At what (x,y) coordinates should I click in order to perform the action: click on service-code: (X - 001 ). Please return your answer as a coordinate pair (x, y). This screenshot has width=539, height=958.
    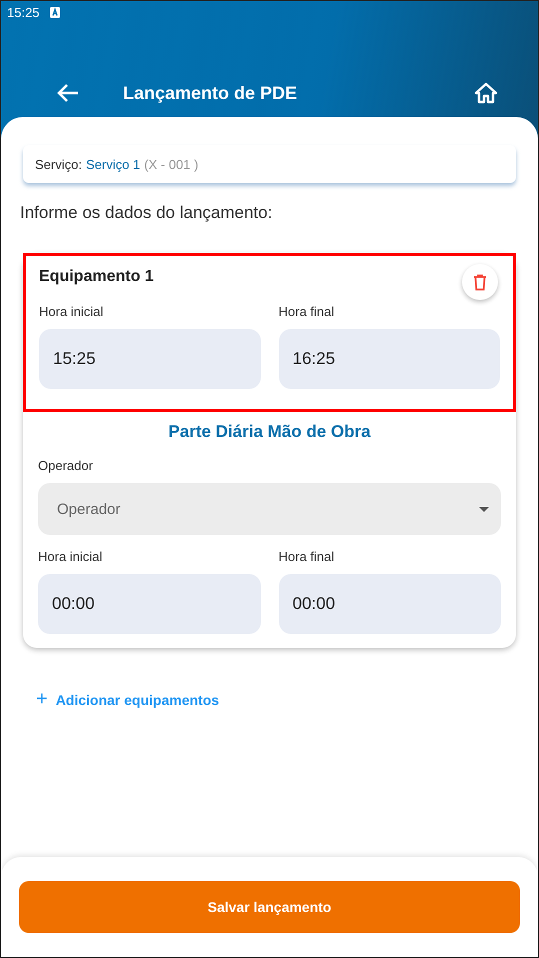
    Looking at the image, I should click on (171, 164).